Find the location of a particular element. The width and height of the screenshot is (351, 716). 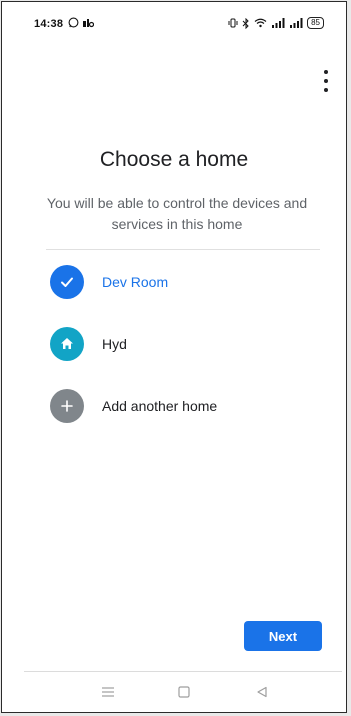

menu-nav-button is located at coordinates (108, 692).